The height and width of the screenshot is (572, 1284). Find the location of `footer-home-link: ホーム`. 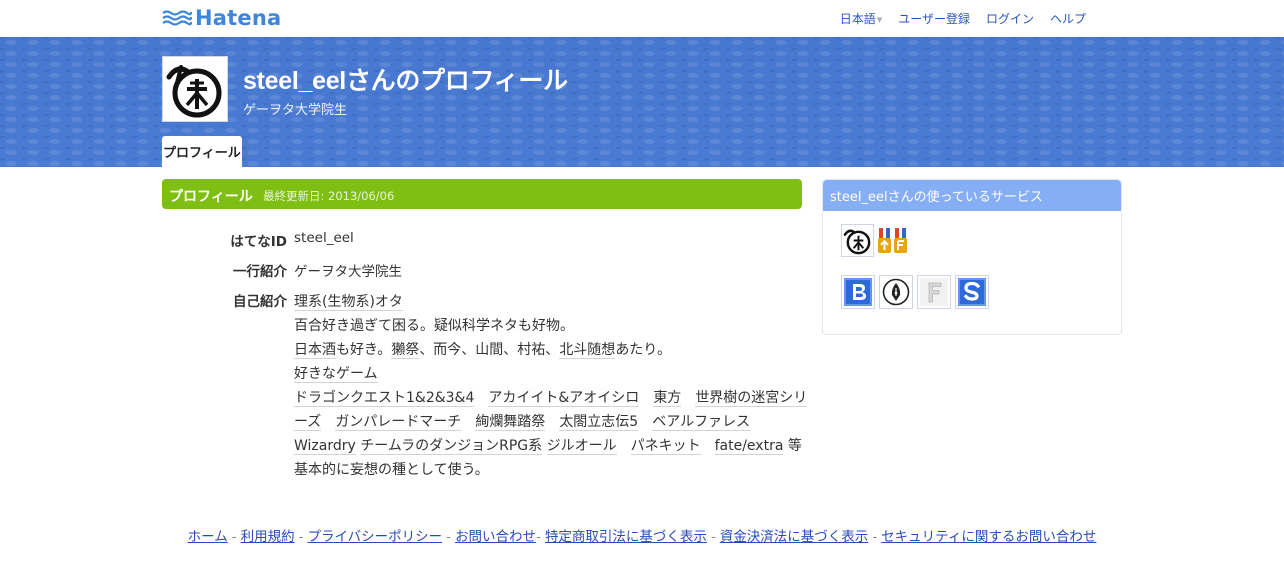

footer-home-link: ホーム is located at coordinates (208, 537).